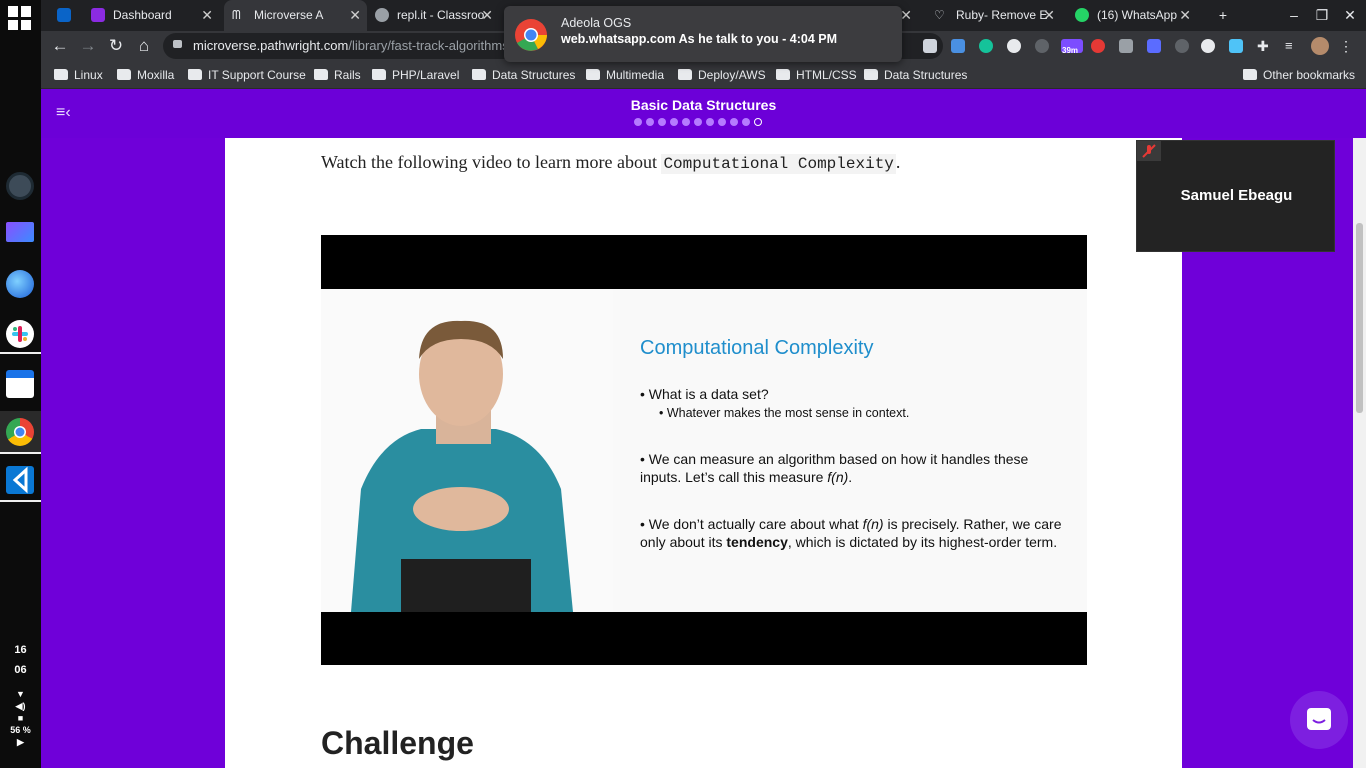 This screenshot has height=768, width=1366. I want to click on other-bookmarks: Other bookmarks, so click(1299, 75).